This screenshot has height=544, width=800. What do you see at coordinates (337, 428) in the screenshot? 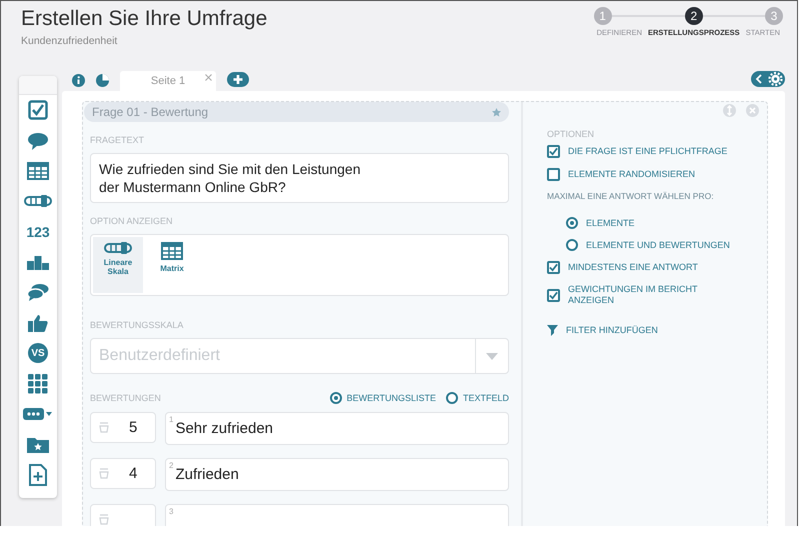
I see `rating-label-field: $^{1}$ Sehr zufrieden` at bounding box center [337, 428].